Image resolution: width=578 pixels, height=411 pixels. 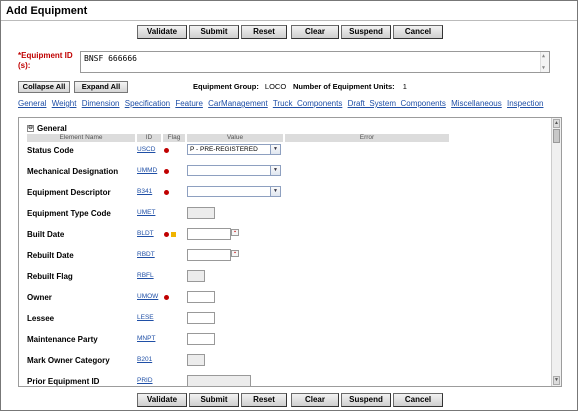 What do you see at coordinates (69, 192) in the screenshot?
I see `field-label: Equipment Descriptor` at bounding box center [69, 192].